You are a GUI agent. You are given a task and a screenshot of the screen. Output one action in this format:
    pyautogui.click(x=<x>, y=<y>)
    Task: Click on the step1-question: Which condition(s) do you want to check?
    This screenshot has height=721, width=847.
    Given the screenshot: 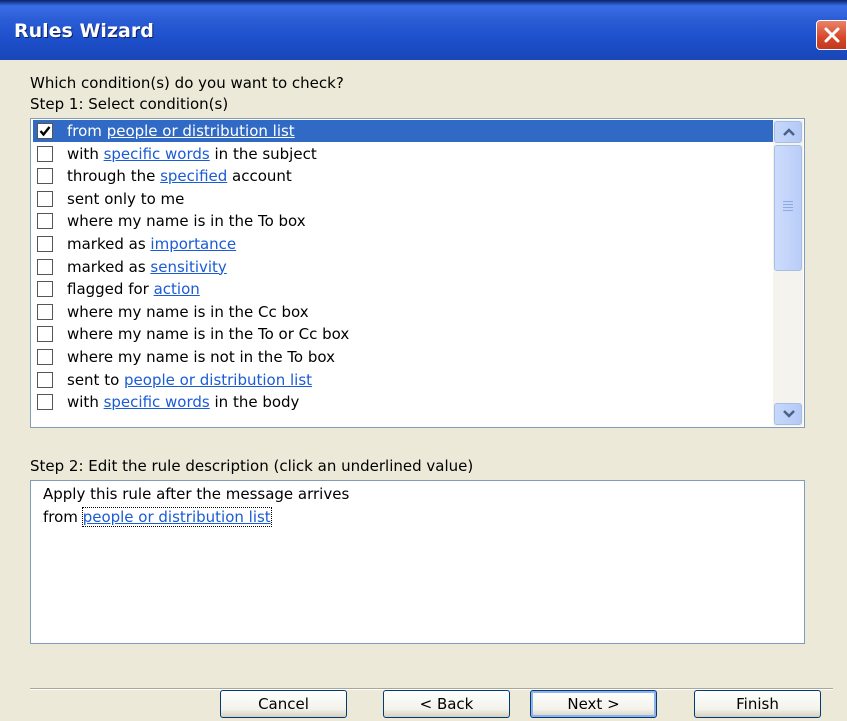 What is the action you would take?
    pyautogui.click(x=187, y=83)
    